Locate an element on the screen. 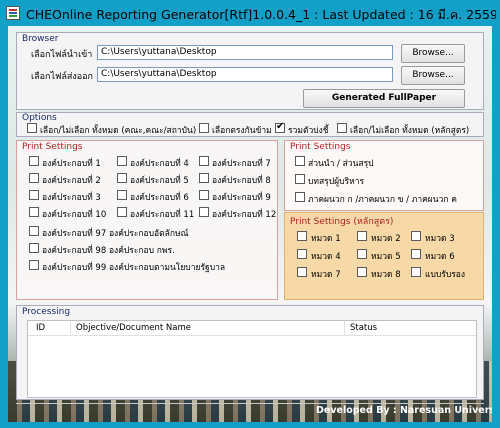 This screenshot has width=500, height=428. option-combine-indicators-checkbox is located at coordinates (280, 127).